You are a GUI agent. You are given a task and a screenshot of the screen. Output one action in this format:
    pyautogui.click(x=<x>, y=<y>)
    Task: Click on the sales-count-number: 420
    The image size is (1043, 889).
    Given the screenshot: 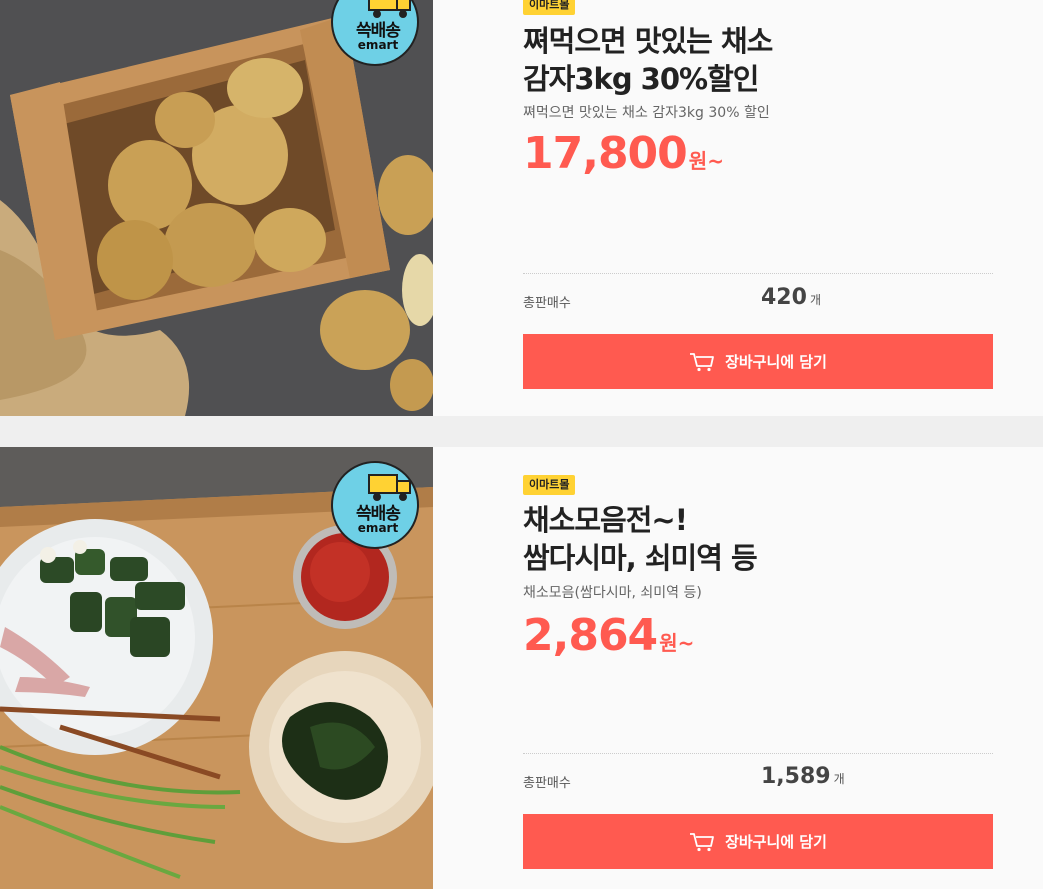 What is the action you would take?
    pyautogui.click(x=784, y=297)
    